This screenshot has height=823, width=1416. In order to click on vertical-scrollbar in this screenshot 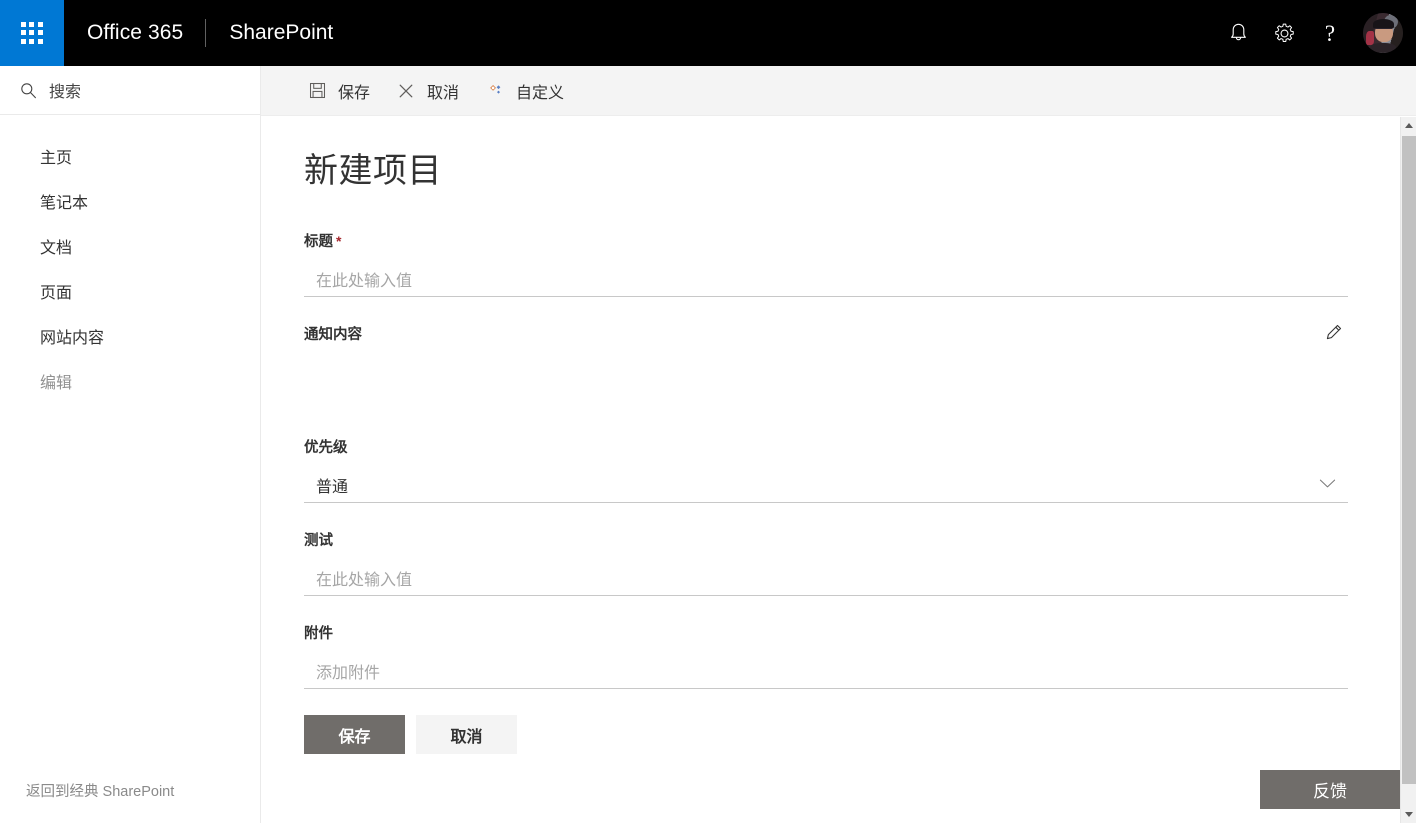, I will do `click(1408, 470)`.